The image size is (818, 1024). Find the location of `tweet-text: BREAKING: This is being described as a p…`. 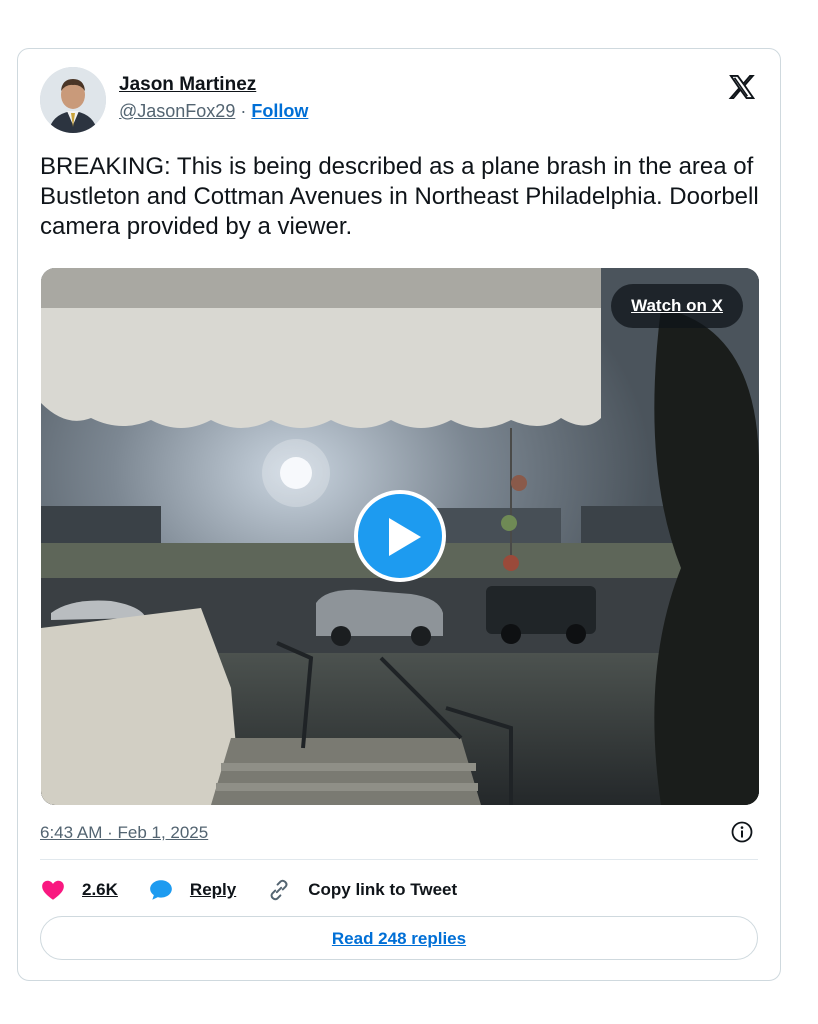

tweet-text: BREAKING: This is being described as a p… is located at coordinates (399, 196).